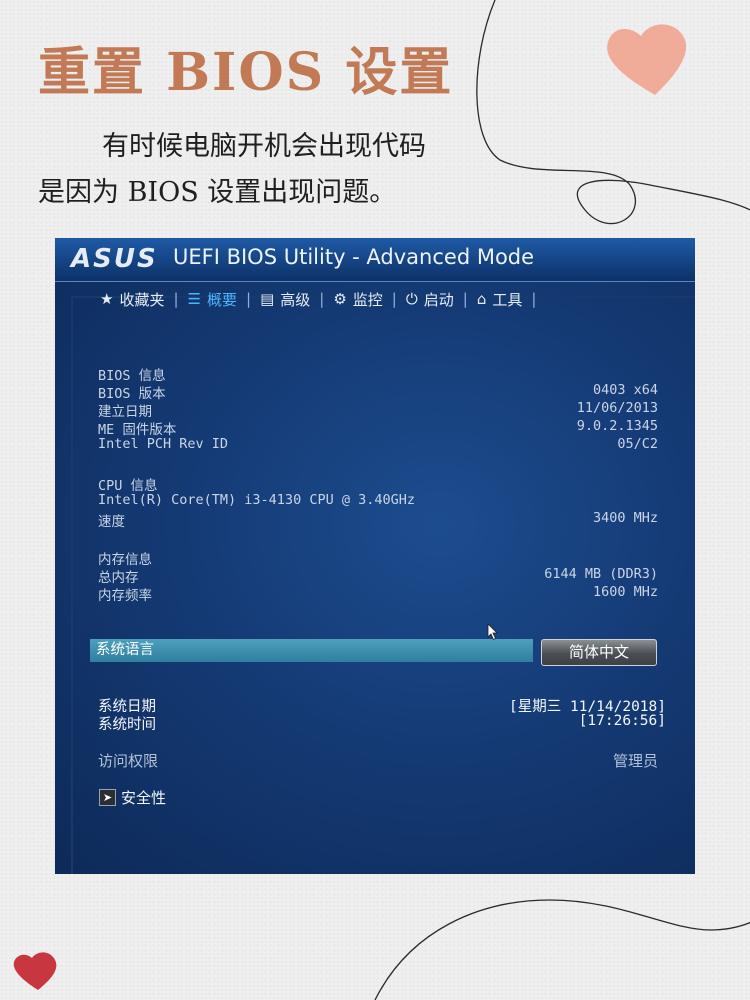 The width and height of the screenshot is (750, 1000). Describe the element at coordinates (311, 650) in the screenshot. I see `system-language-row: 系统语言` at that location.